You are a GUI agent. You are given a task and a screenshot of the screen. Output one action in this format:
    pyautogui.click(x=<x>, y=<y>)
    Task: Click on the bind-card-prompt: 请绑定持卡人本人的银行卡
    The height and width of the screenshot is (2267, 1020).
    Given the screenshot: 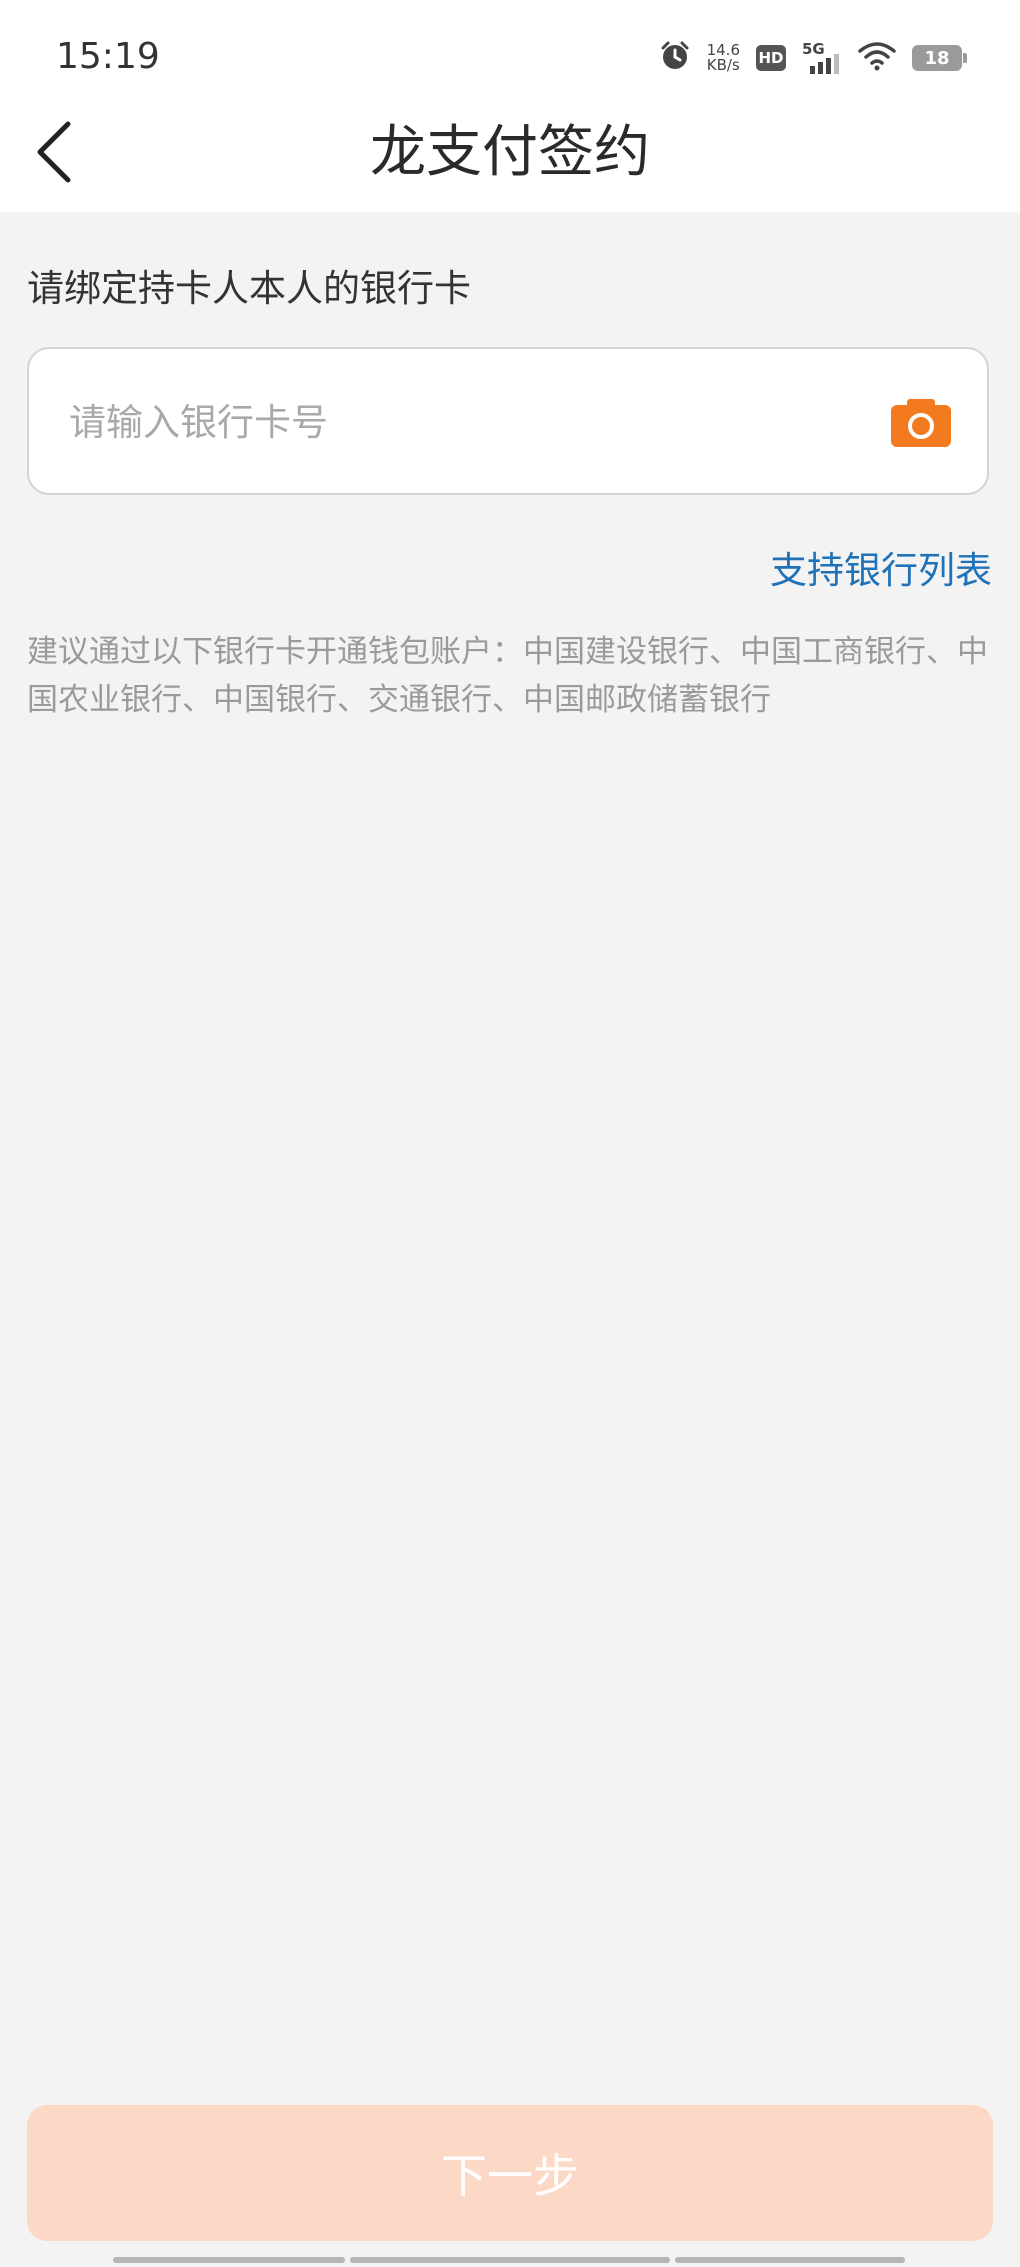 What is the action you would take?
    pyautogui.click(x=249, y=288)
    